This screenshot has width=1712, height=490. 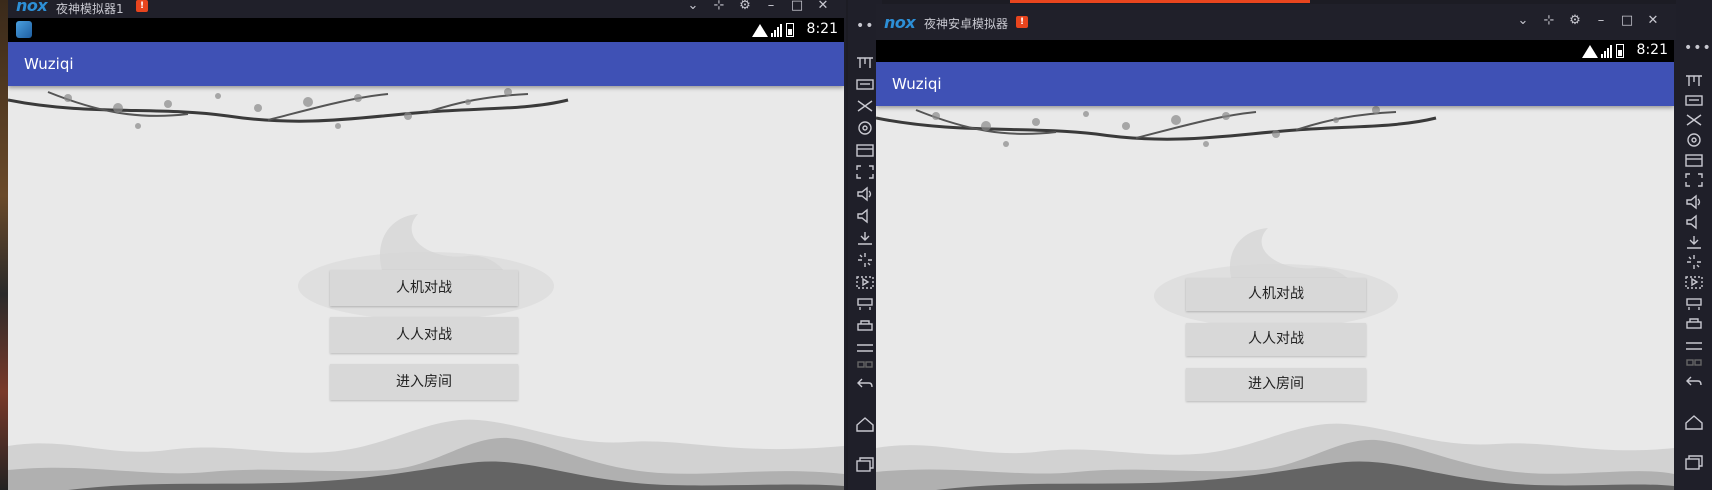 I want to click on right-side-toolbar: •••, so click(x=1694, y=245).